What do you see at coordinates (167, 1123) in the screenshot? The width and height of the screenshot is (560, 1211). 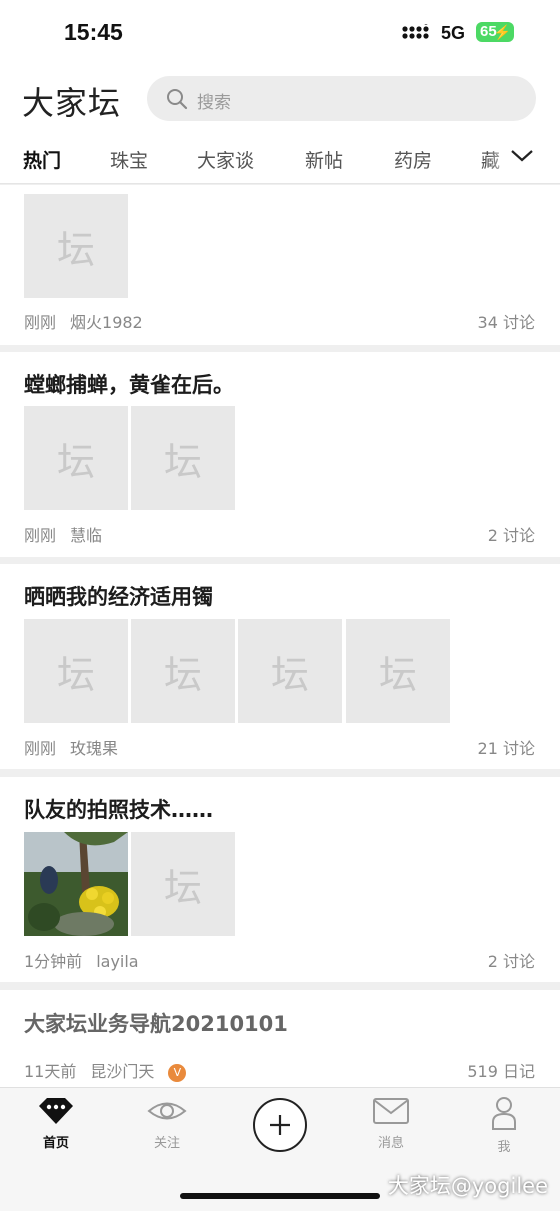 I see `tab-follow: 关注` at bounding box center [167, 1123].